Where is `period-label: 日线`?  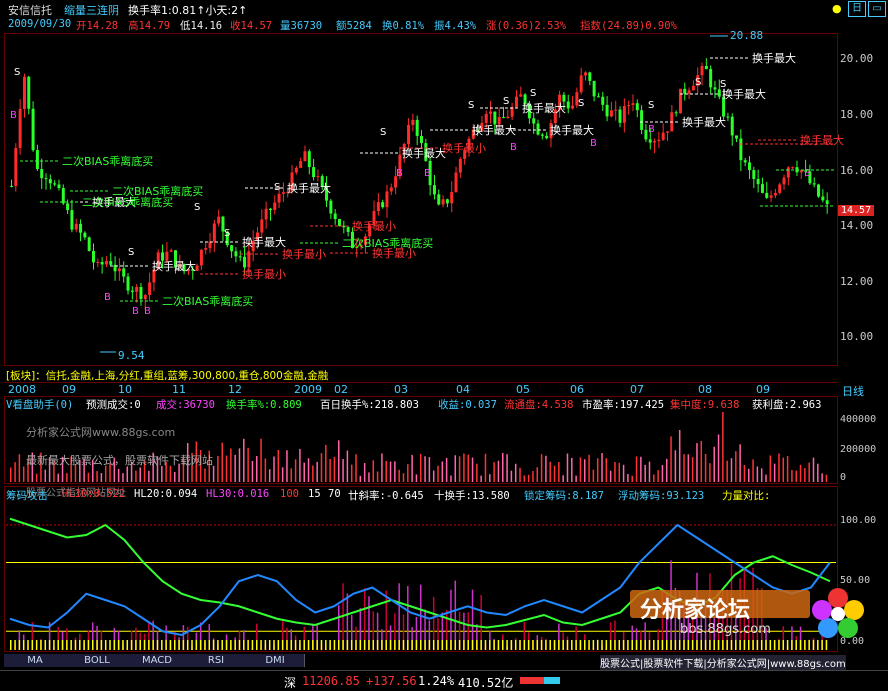 period-label: 日线 is located at coordinates (853, 391).